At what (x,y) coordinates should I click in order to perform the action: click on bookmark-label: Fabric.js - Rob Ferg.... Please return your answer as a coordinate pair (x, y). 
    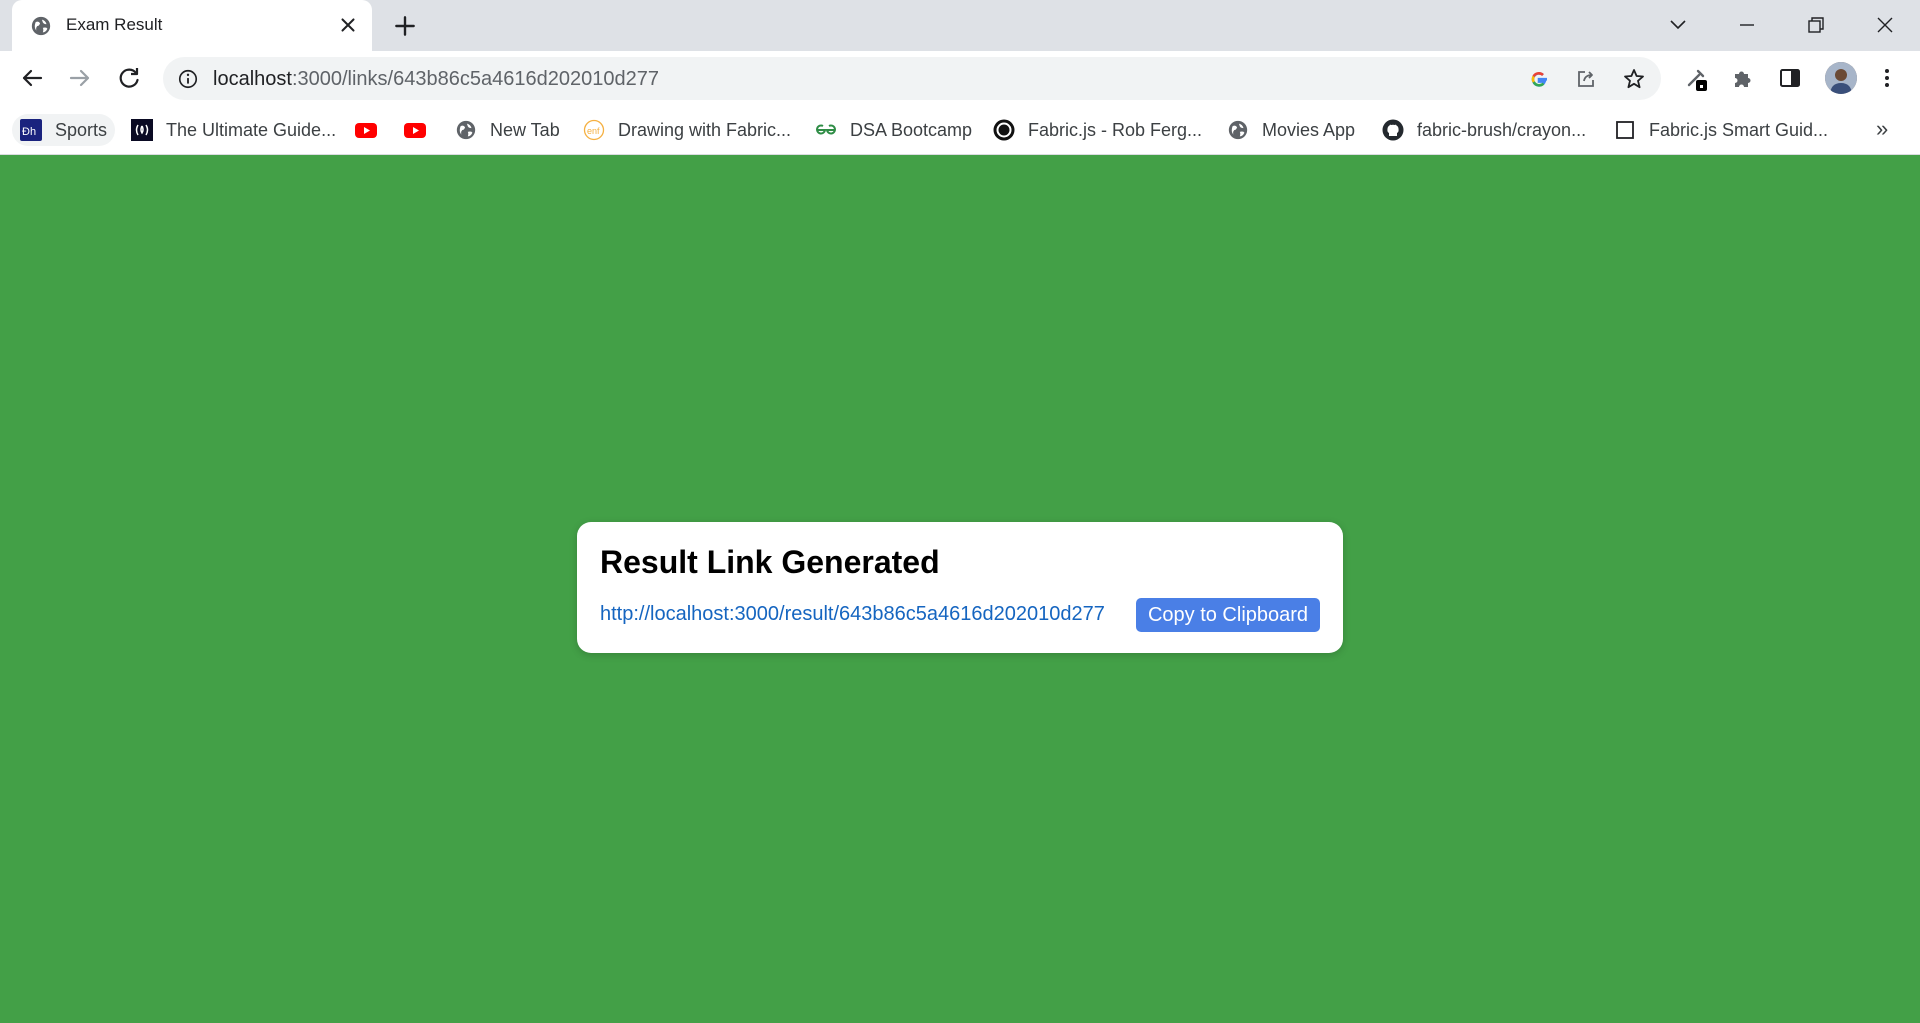
    Looking at the image, I should click on (1115, 129).